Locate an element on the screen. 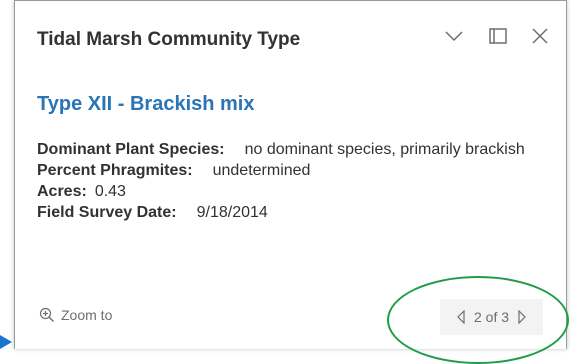 Image resolution: width=580 pixels, height=364 pixels. dock-button is located at coordinates (498, 36).